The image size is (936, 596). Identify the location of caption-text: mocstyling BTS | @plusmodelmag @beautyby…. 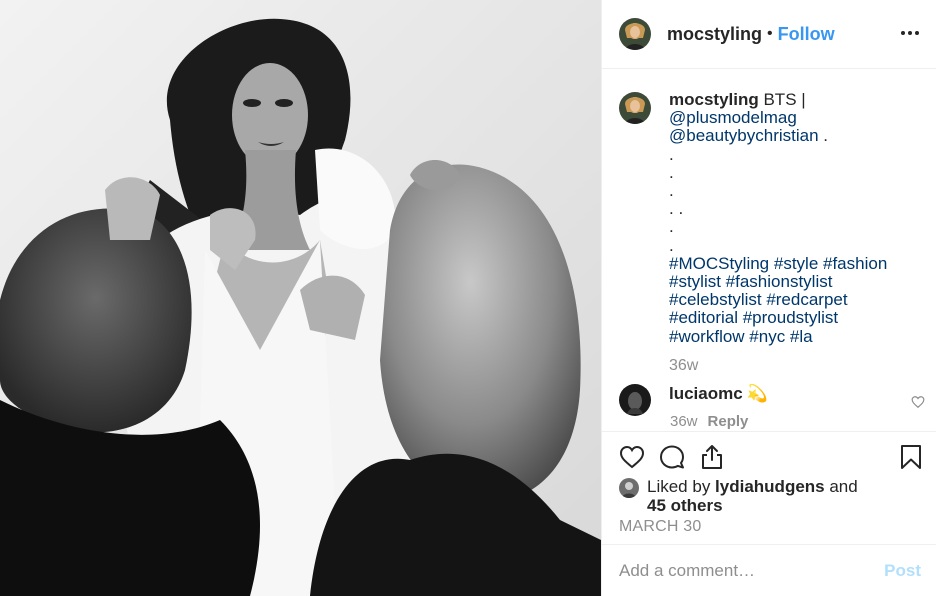
(799, 232).